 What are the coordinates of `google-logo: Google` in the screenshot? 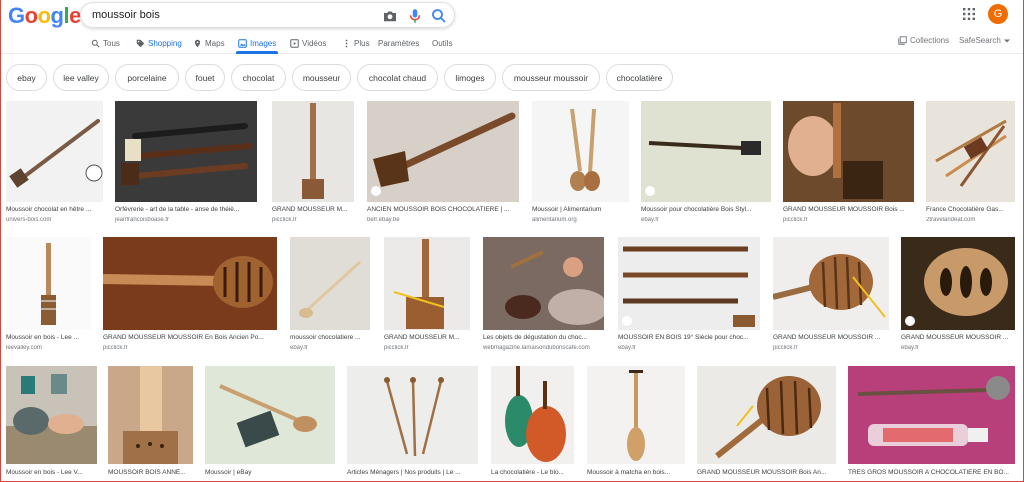 It's located at (44, 16).